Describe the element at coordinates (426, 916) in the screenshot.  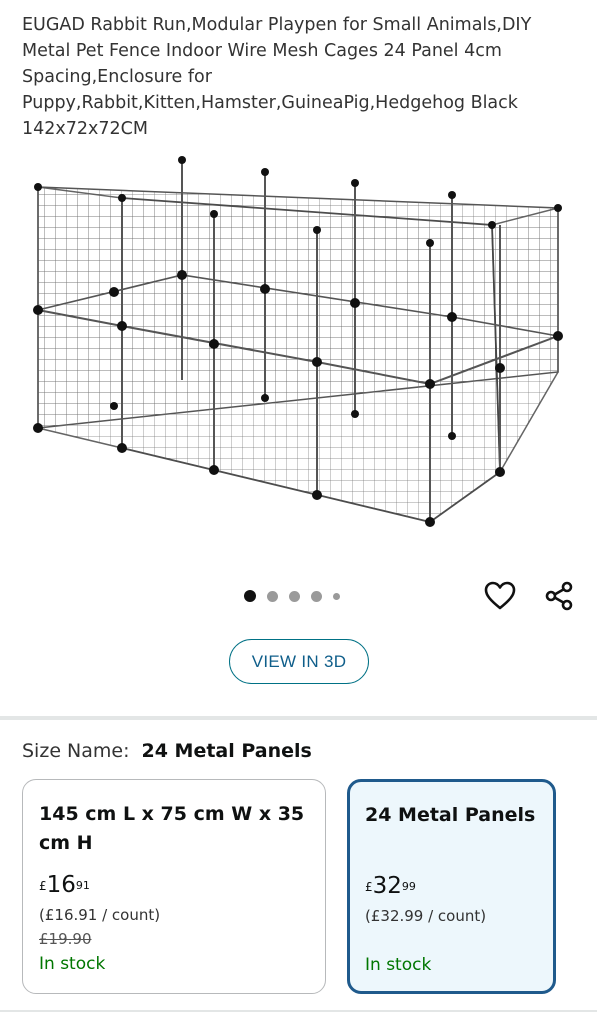
I see `price-per-count: (£32.99 / count)` at that location.